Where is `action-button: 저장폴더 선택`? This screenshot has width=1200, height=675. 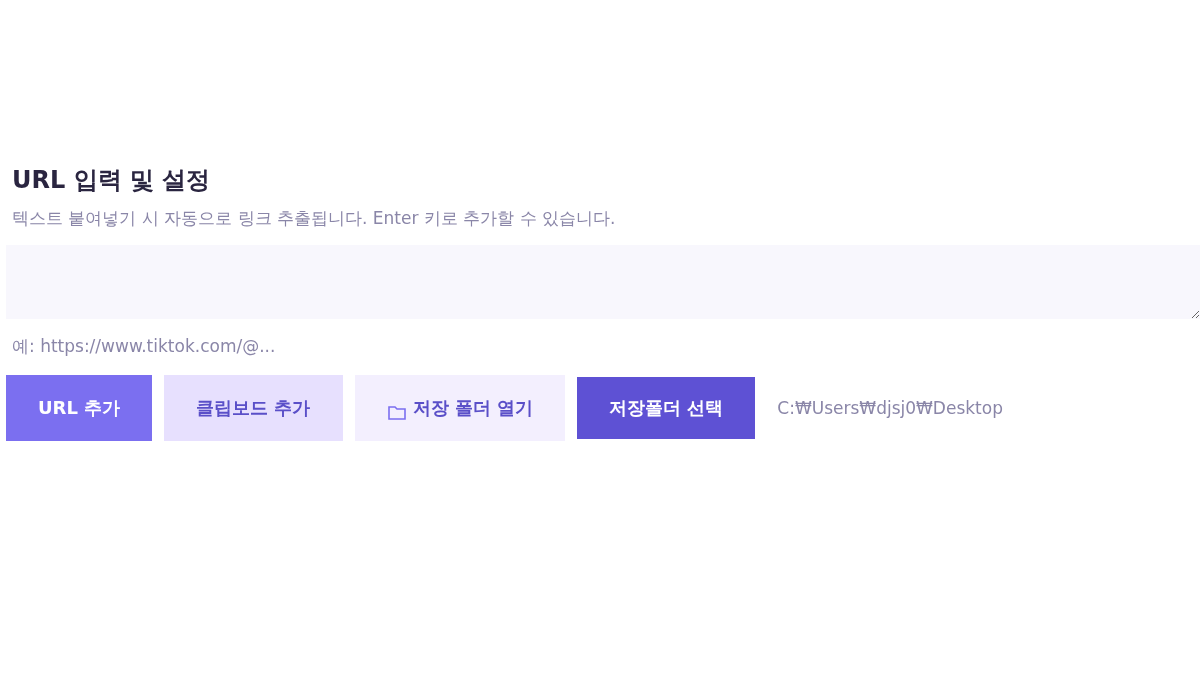 action-button: 저장폴더 선택 is located at coordinates (666, 408).